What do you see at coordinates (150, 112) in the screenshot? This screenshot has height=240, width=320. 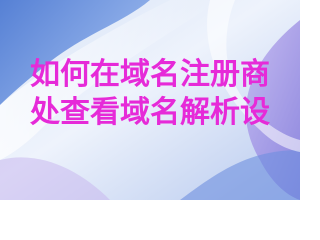 I see `title-line-2: 处查看域名解析设` at bounding box center [150, 112].